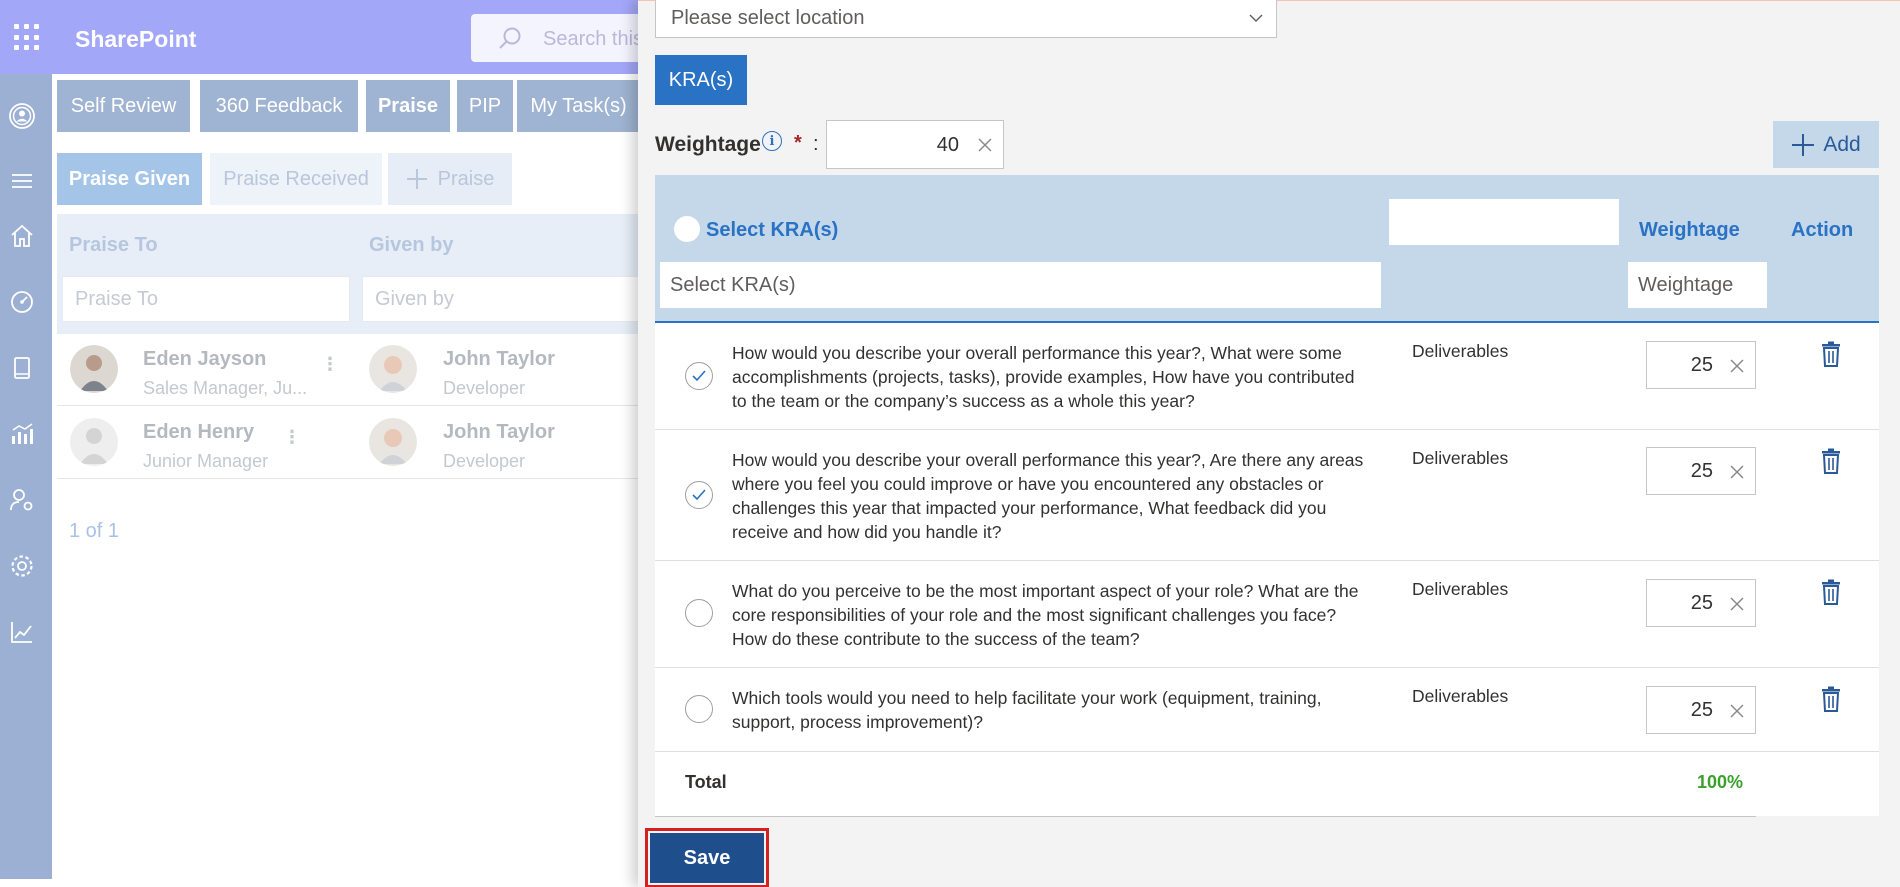 The image size is (1900, 887). Describe the element at coordinates (1689, 230) in the screenshot. I see `weightage-column-header: Weightage` at that location.